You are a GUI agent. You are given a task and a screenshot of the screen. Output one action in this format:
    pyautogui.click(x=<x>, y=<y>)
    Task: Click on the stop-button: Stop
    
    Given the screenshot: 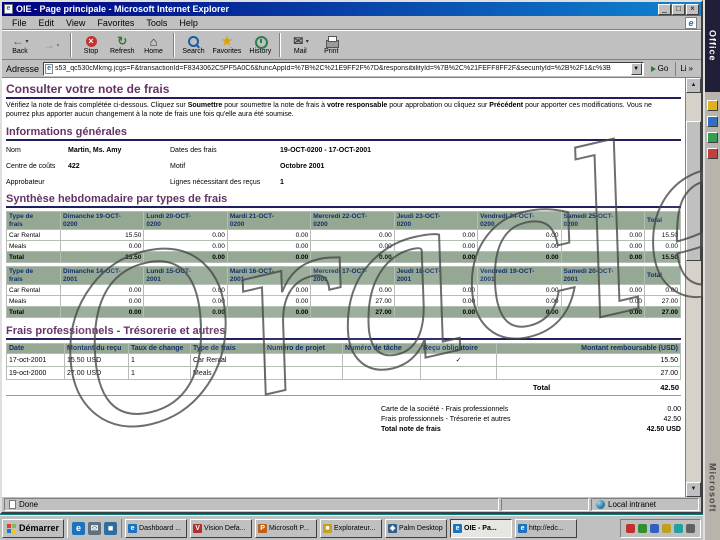 What is the action you would take?
    pyautogui.click(x=91, y=45)
    